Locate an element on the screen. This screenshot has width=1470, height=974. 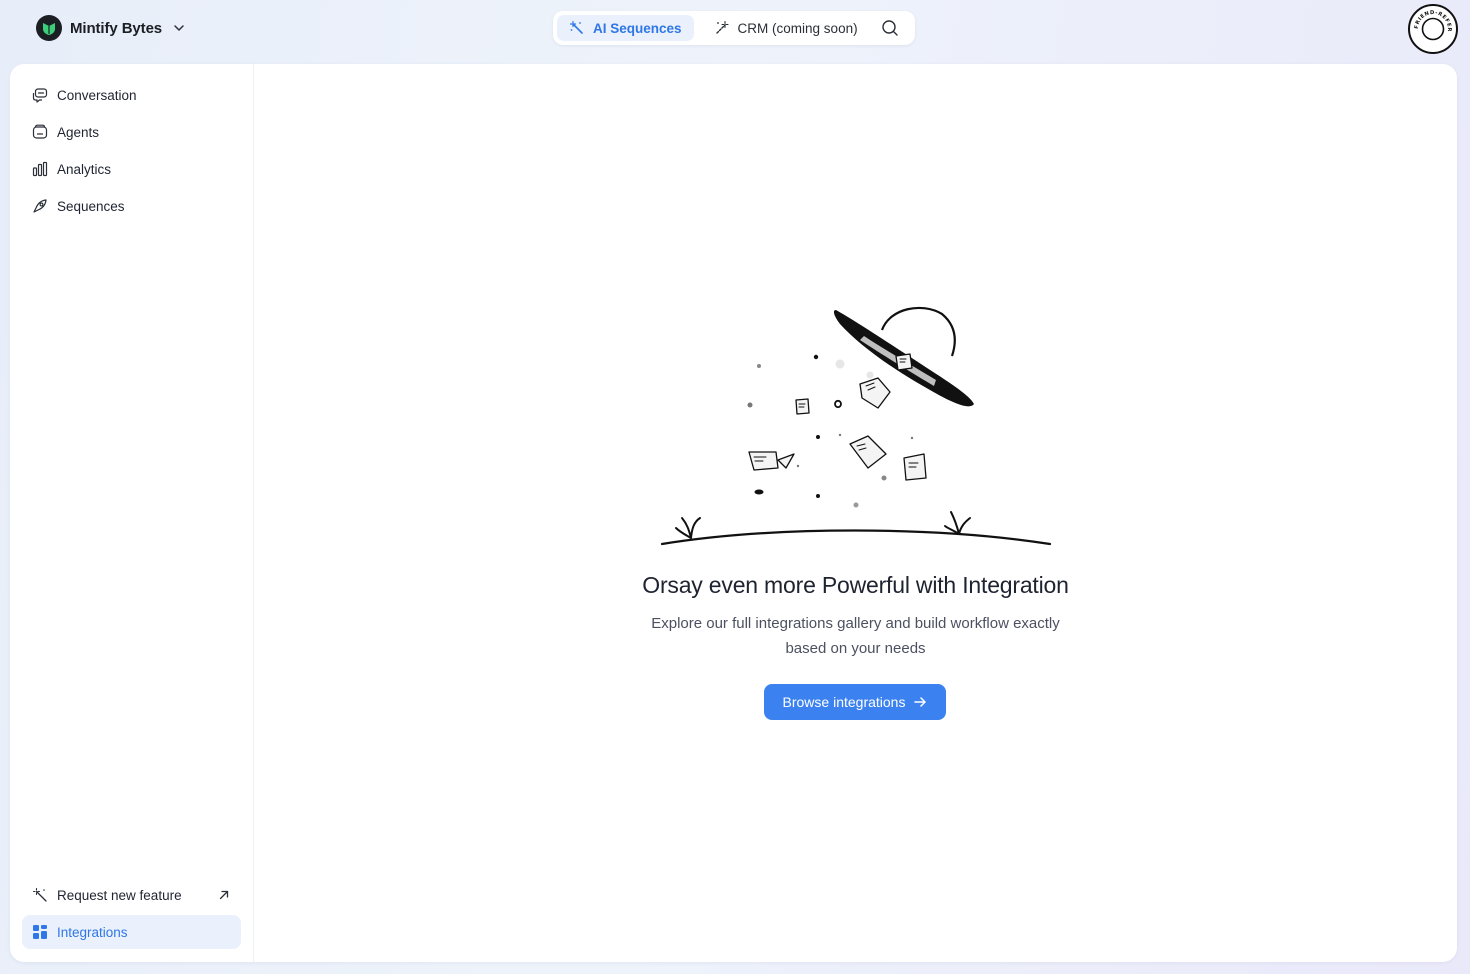
badge-text: FRIEND-REFER is located at coordinates (1433, 21).